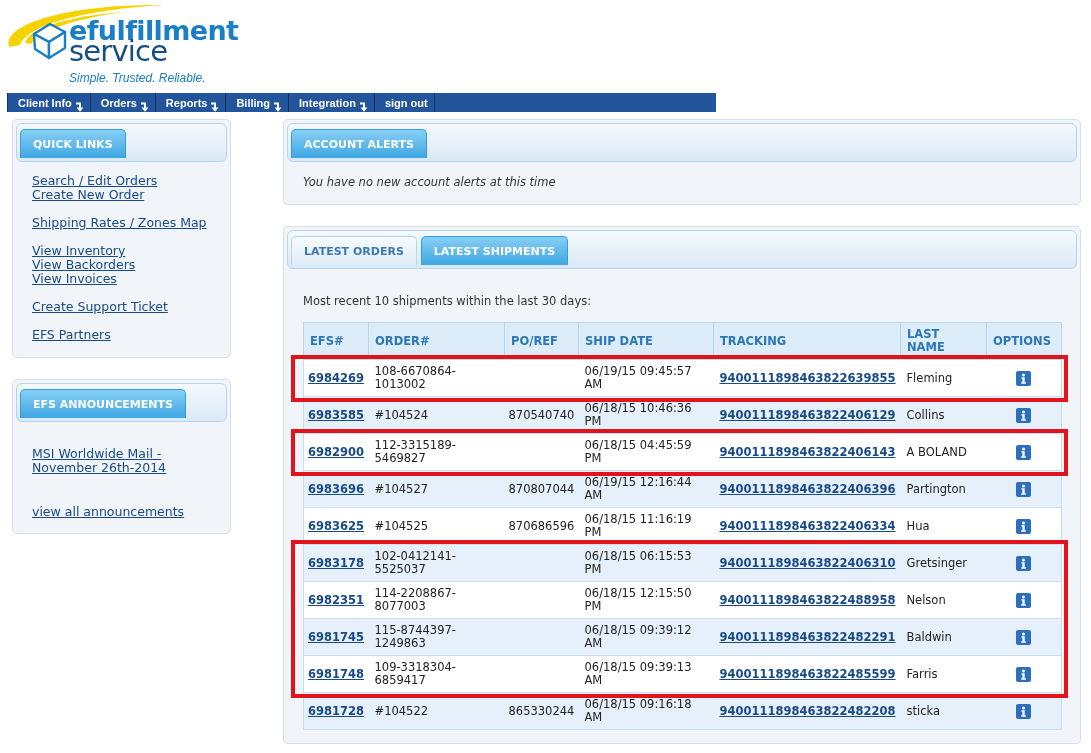  Describe the element at coordinates (103, 403) in the screenshot. I see `panel-heading: EFS ANNOUNCEMENTS` at that location.